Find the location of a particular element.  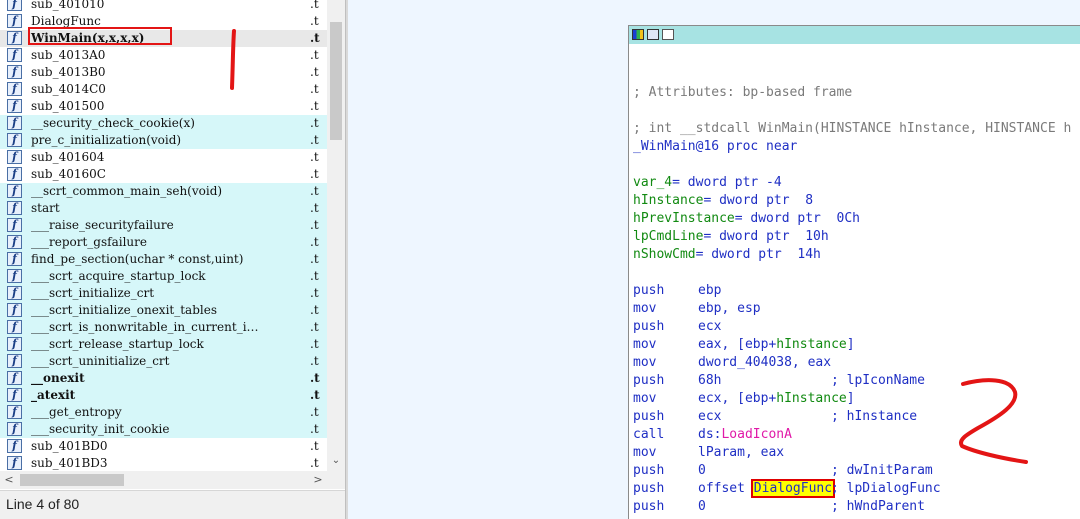

function-row: f find_pe_section(uchar * const,uint) .t is located at coordinates (163, 259).